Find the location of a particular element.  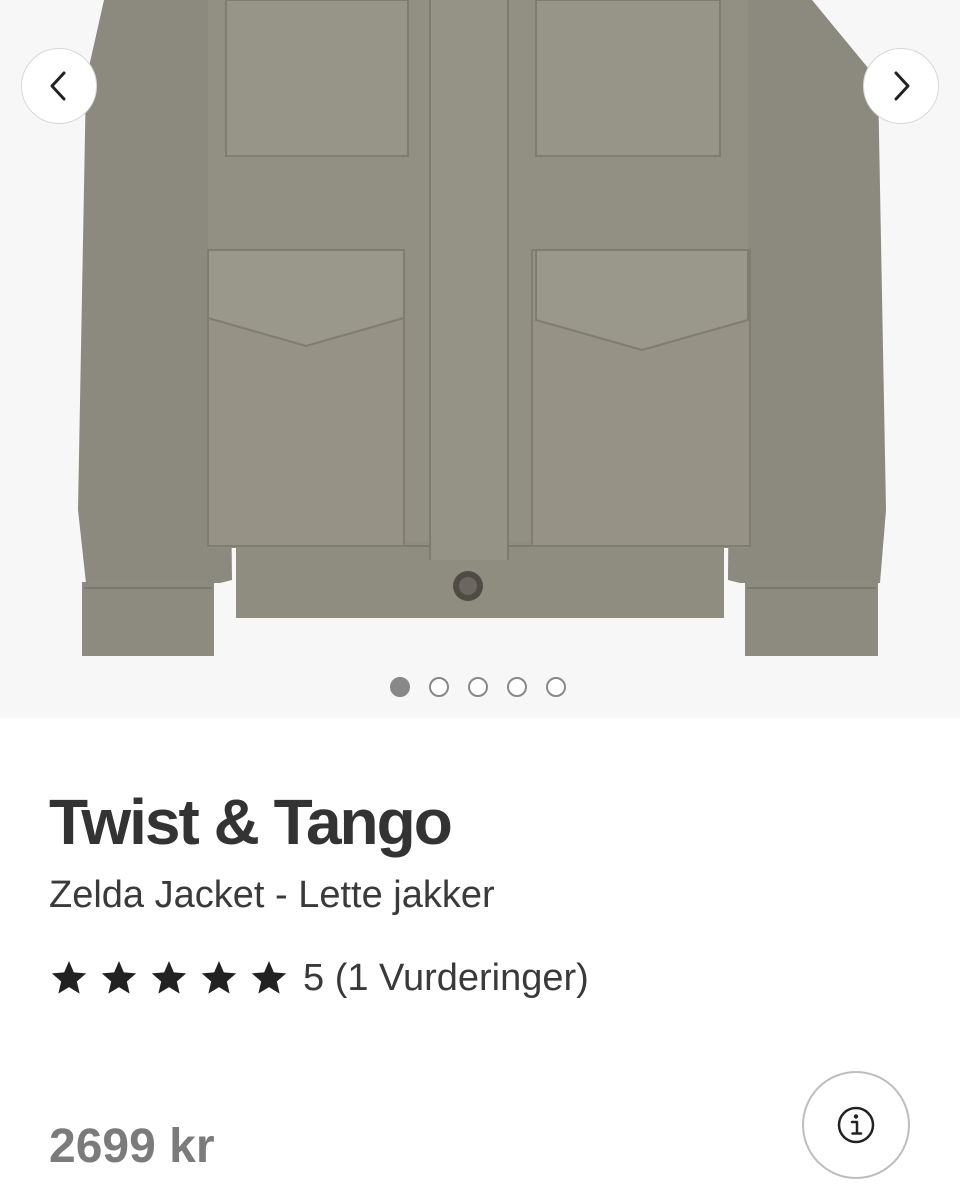

rating-stars is located at coordinates (169, 978).